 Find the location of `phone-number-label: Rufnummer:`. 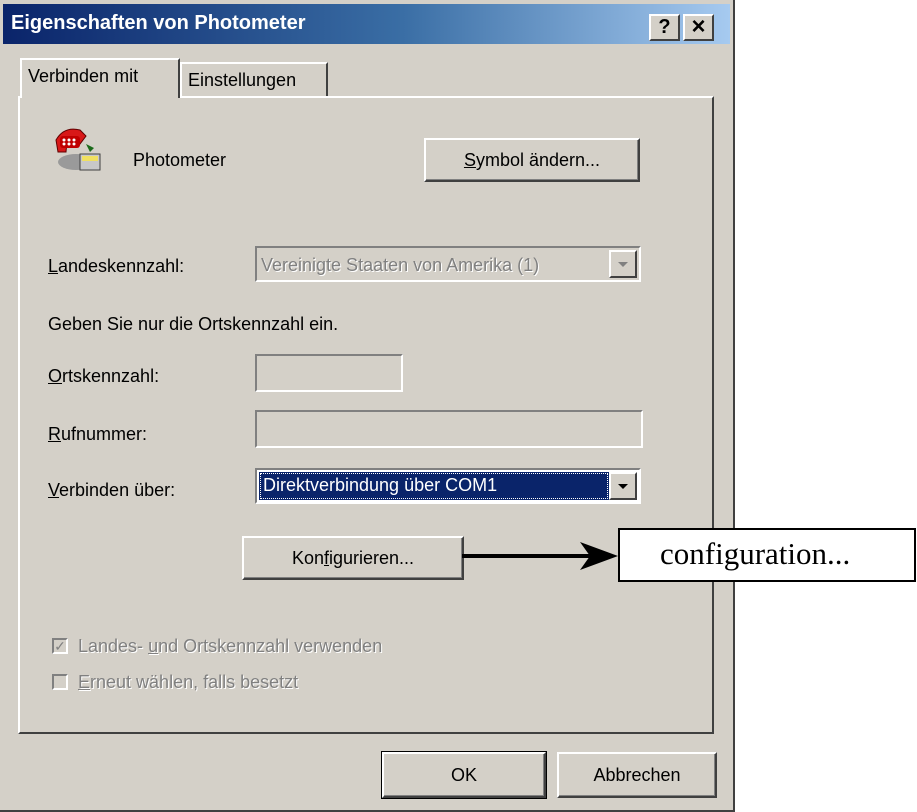

phone-number-label: Rufnummer: is located at coordinates (97, 434).